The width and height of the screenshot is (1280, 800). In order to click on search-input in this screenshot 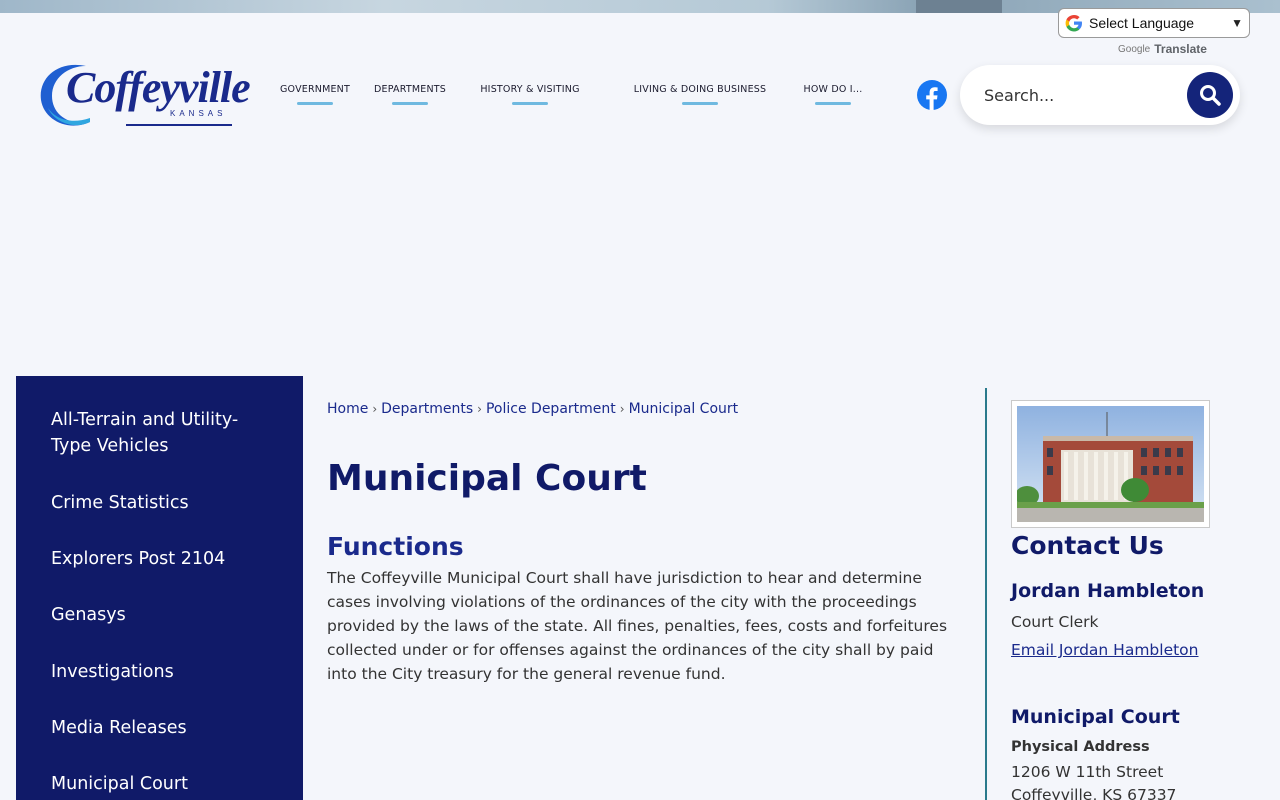, I will do `click(1079, 95)`.